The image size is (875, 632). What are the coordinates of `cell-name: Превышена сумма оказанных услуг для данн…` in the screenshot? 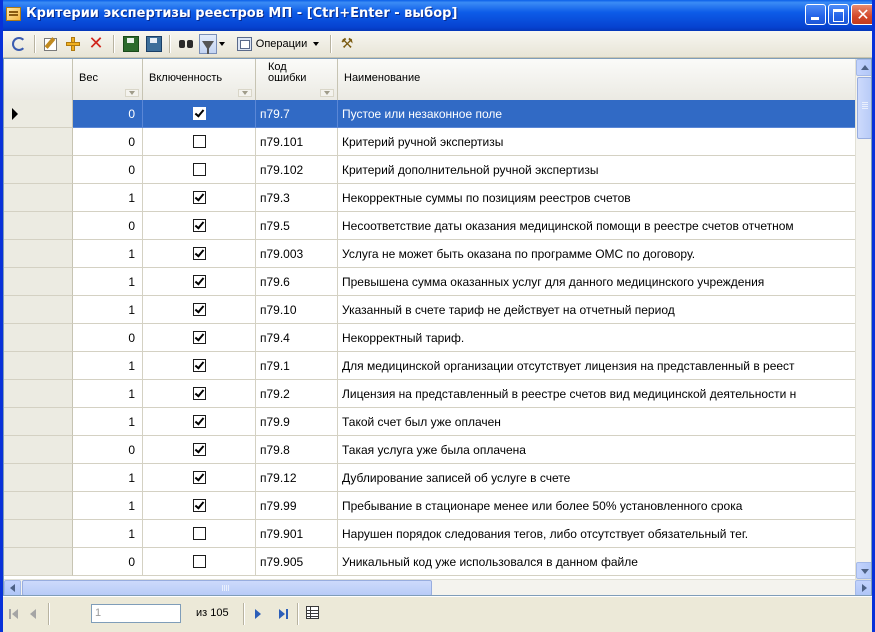 It's located at (597, 282).